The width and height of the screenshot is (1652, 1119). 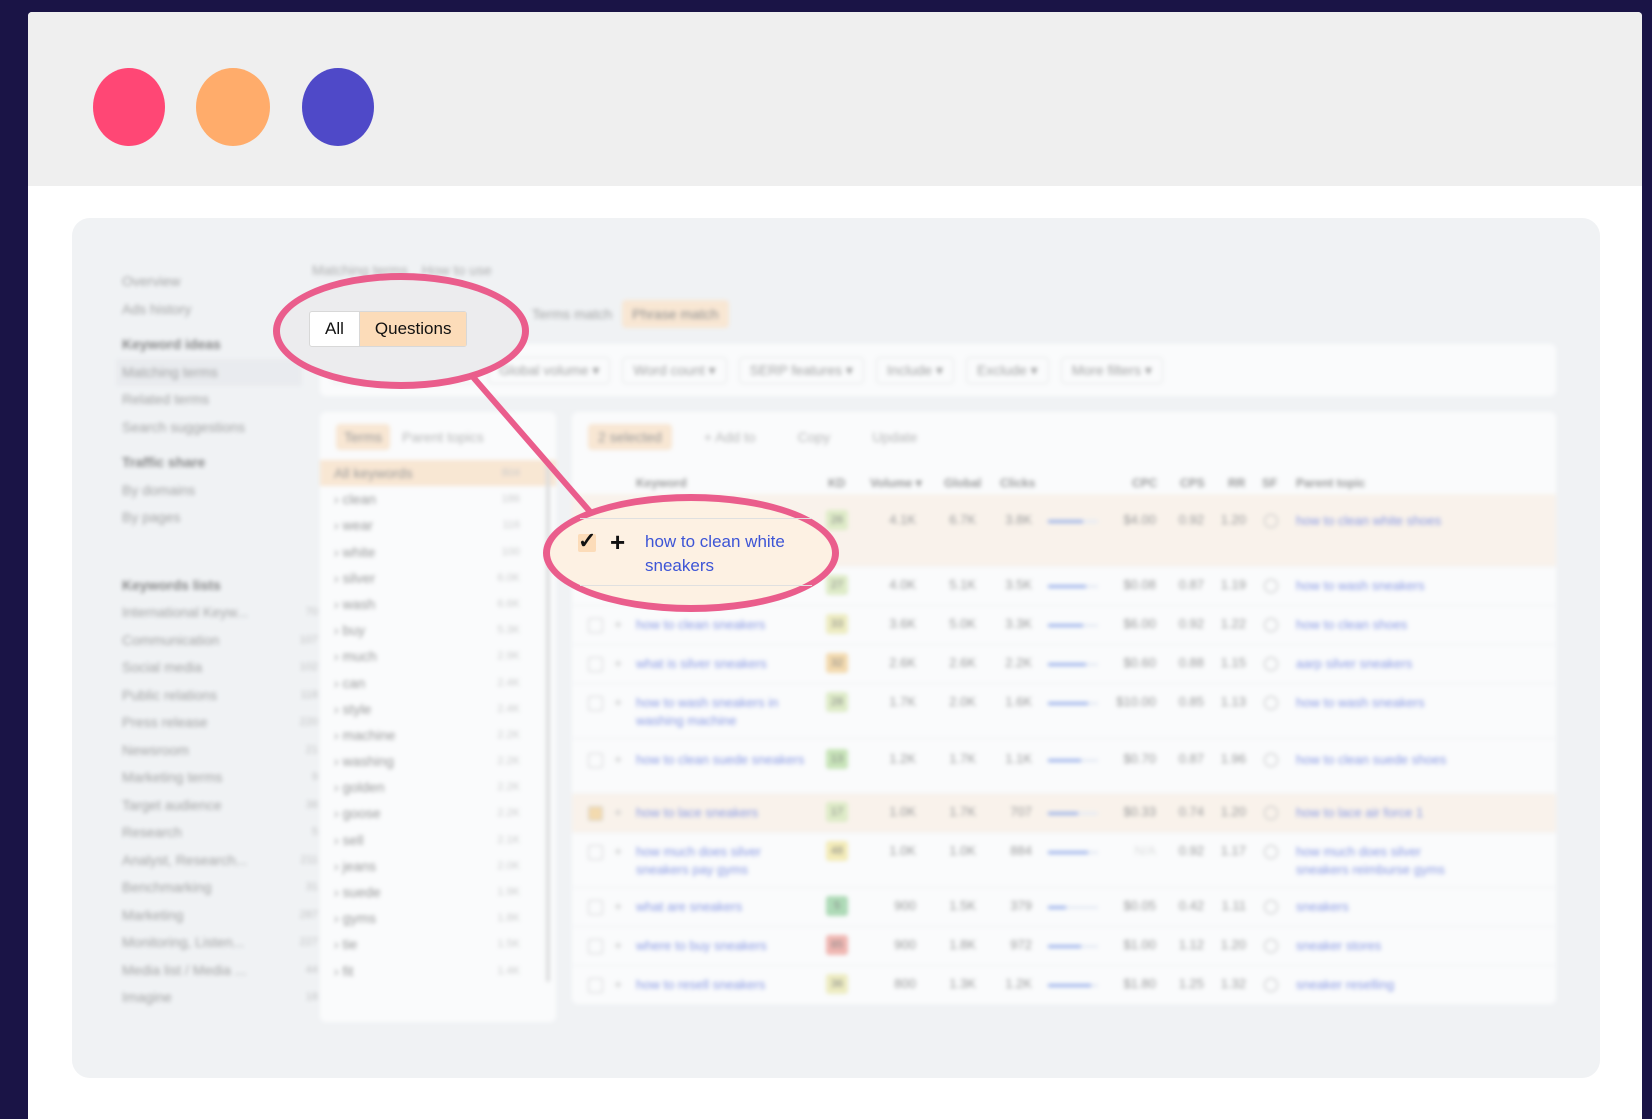 I want to click on keyword-type-segmented-control: All Questions, so click(x=388, y=329).